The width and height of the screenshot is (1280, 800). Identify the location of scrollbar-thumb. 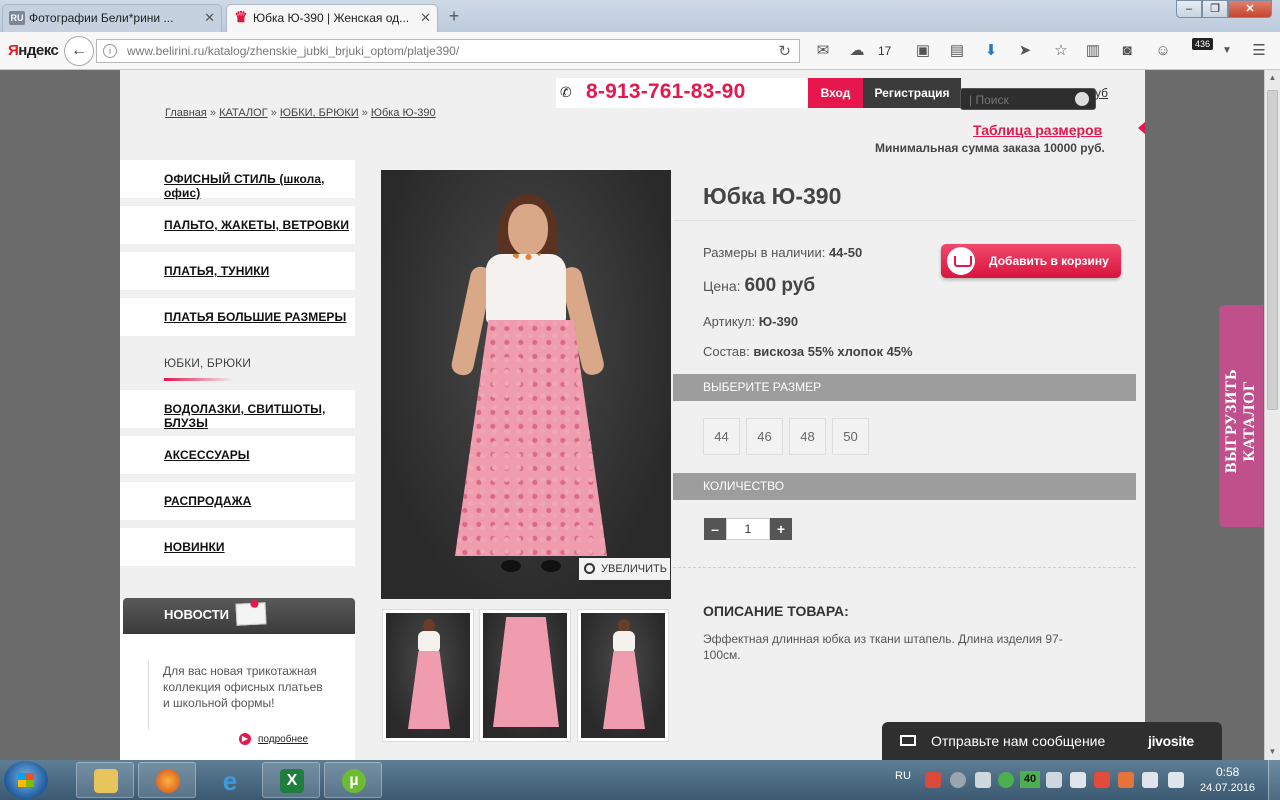
(1272, 250).